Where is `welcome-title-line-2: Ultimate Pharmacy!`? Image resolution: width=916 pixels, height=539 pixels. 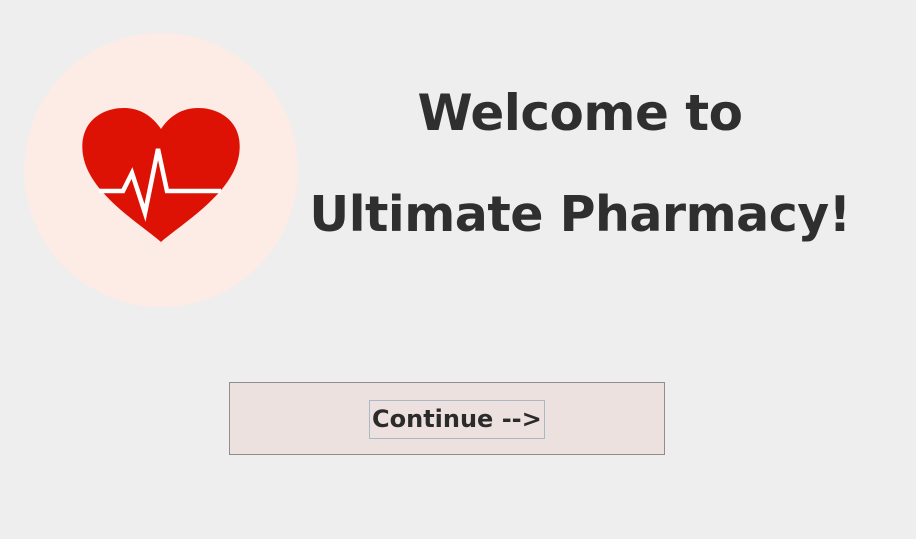
welcome-title-line-2: Ultimate Pharmacy! is located at coordinates (580, 214).